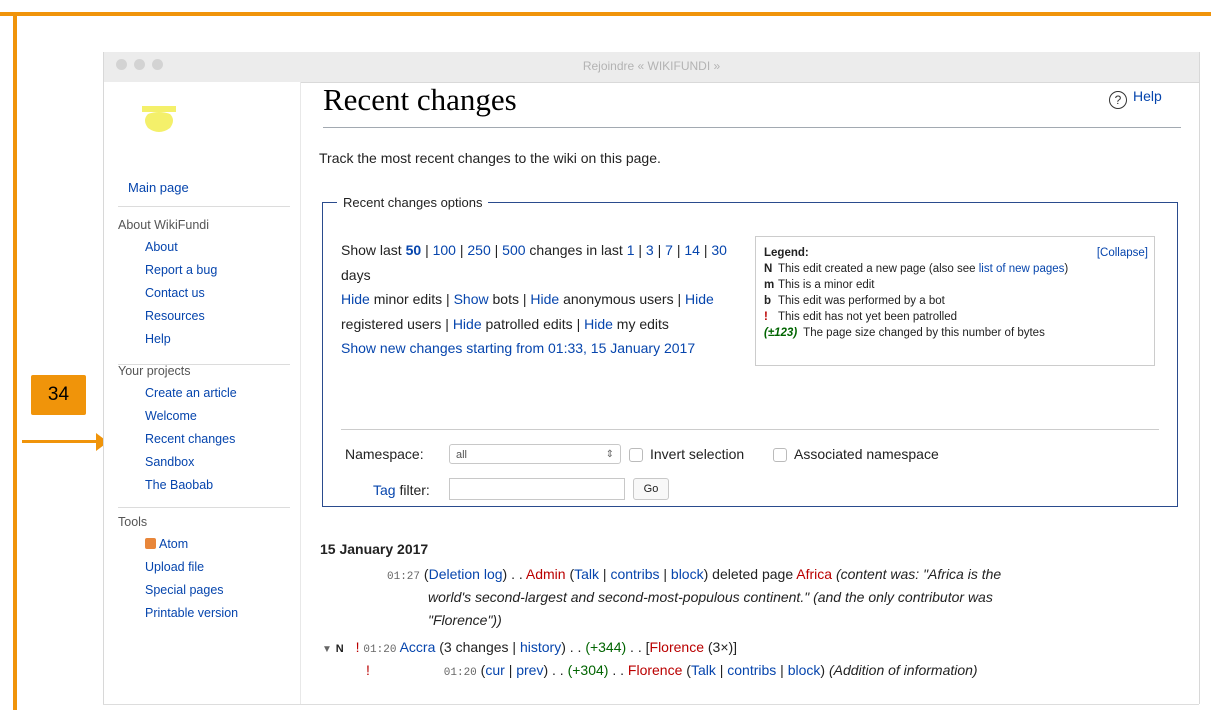  Describe the element at coordinates (494, 670) in the screenshot. I see `cur-link: cur` at that location.